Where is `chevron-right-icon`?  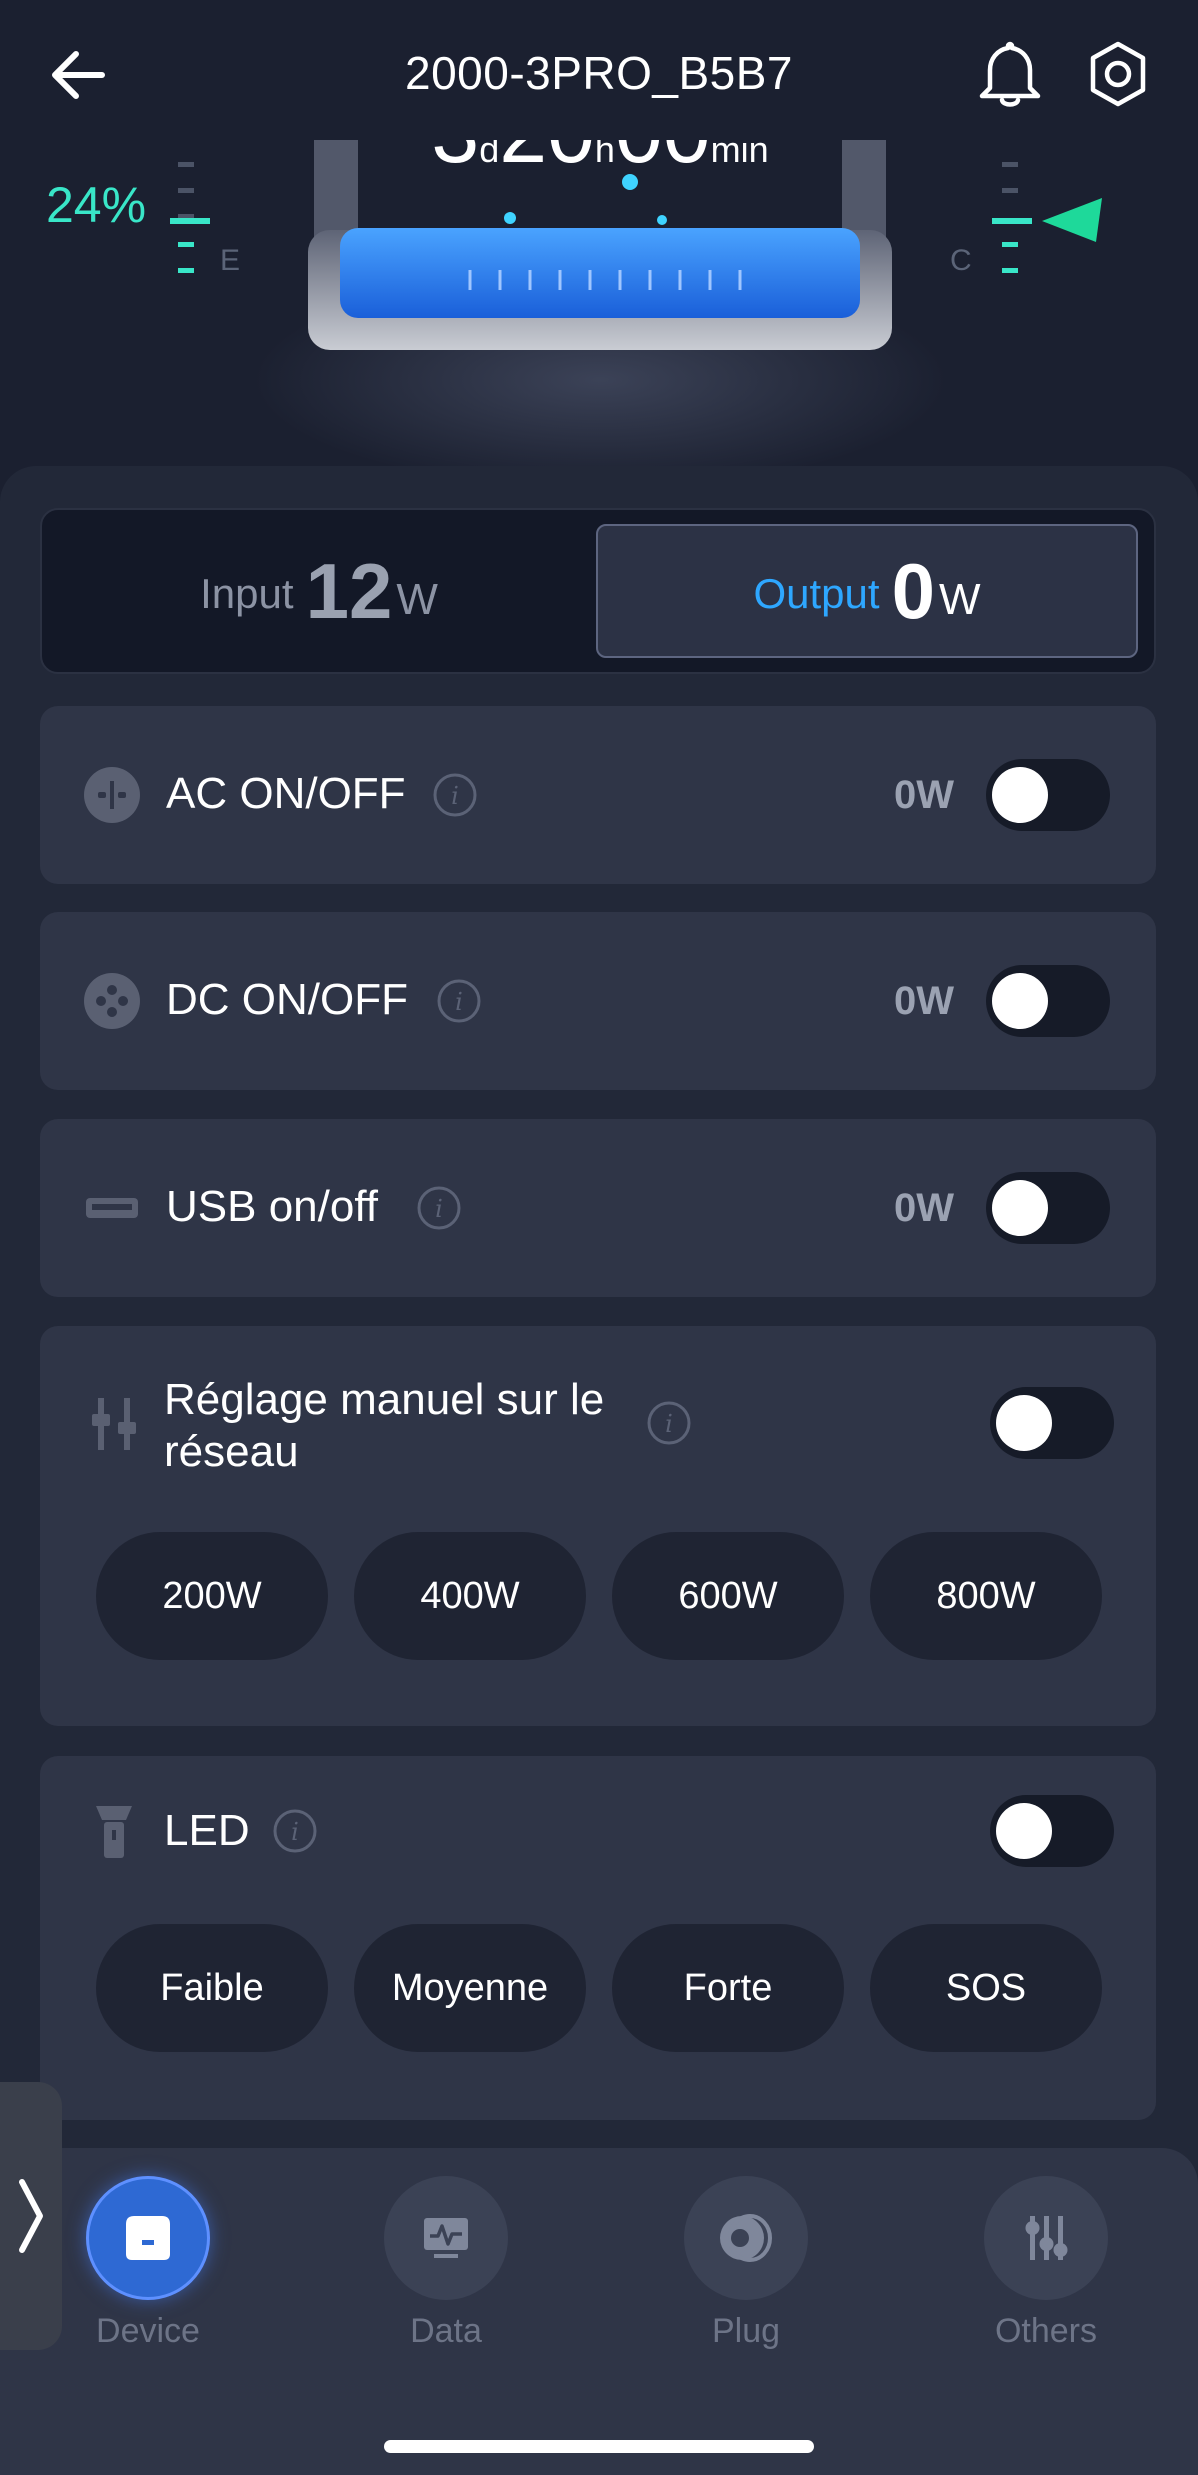 chevron-right-icon is located at coordinates (31, 2216).